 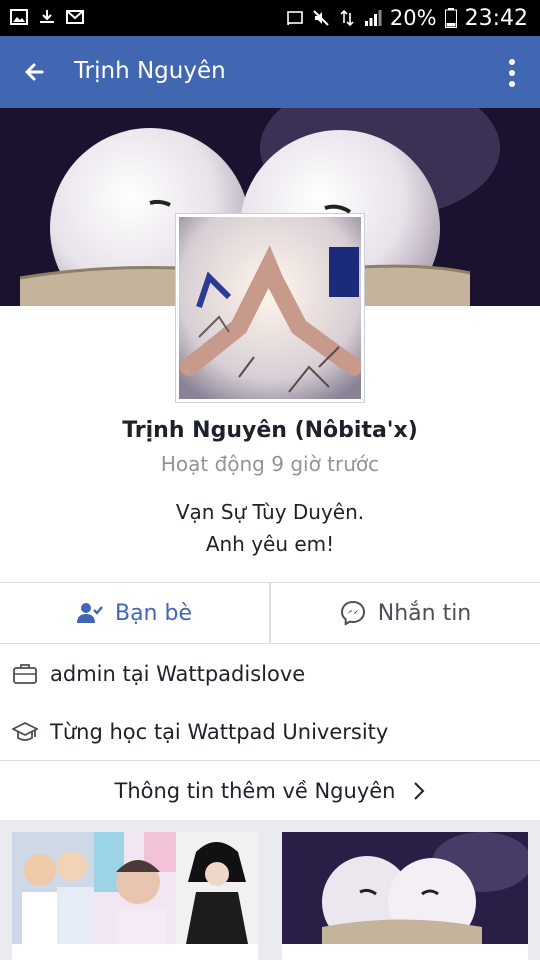 What do you see at coordinates (255, 790) in the screenshot?
I see `more-about-label: Thông tin thêm về Nguyên` at bounding box center [255, 790].